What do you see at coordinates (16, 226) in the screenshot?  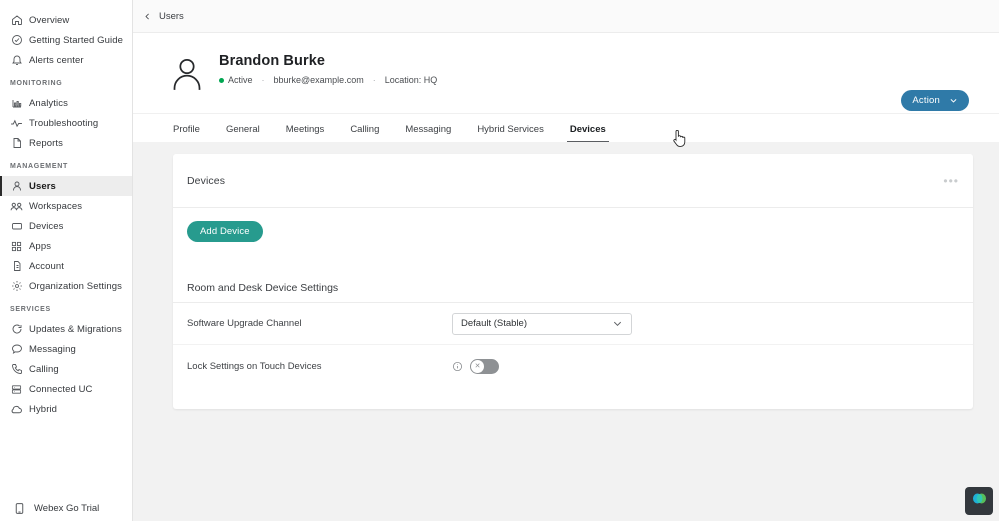 I see `device-icon` at bounding box center [16, 226].